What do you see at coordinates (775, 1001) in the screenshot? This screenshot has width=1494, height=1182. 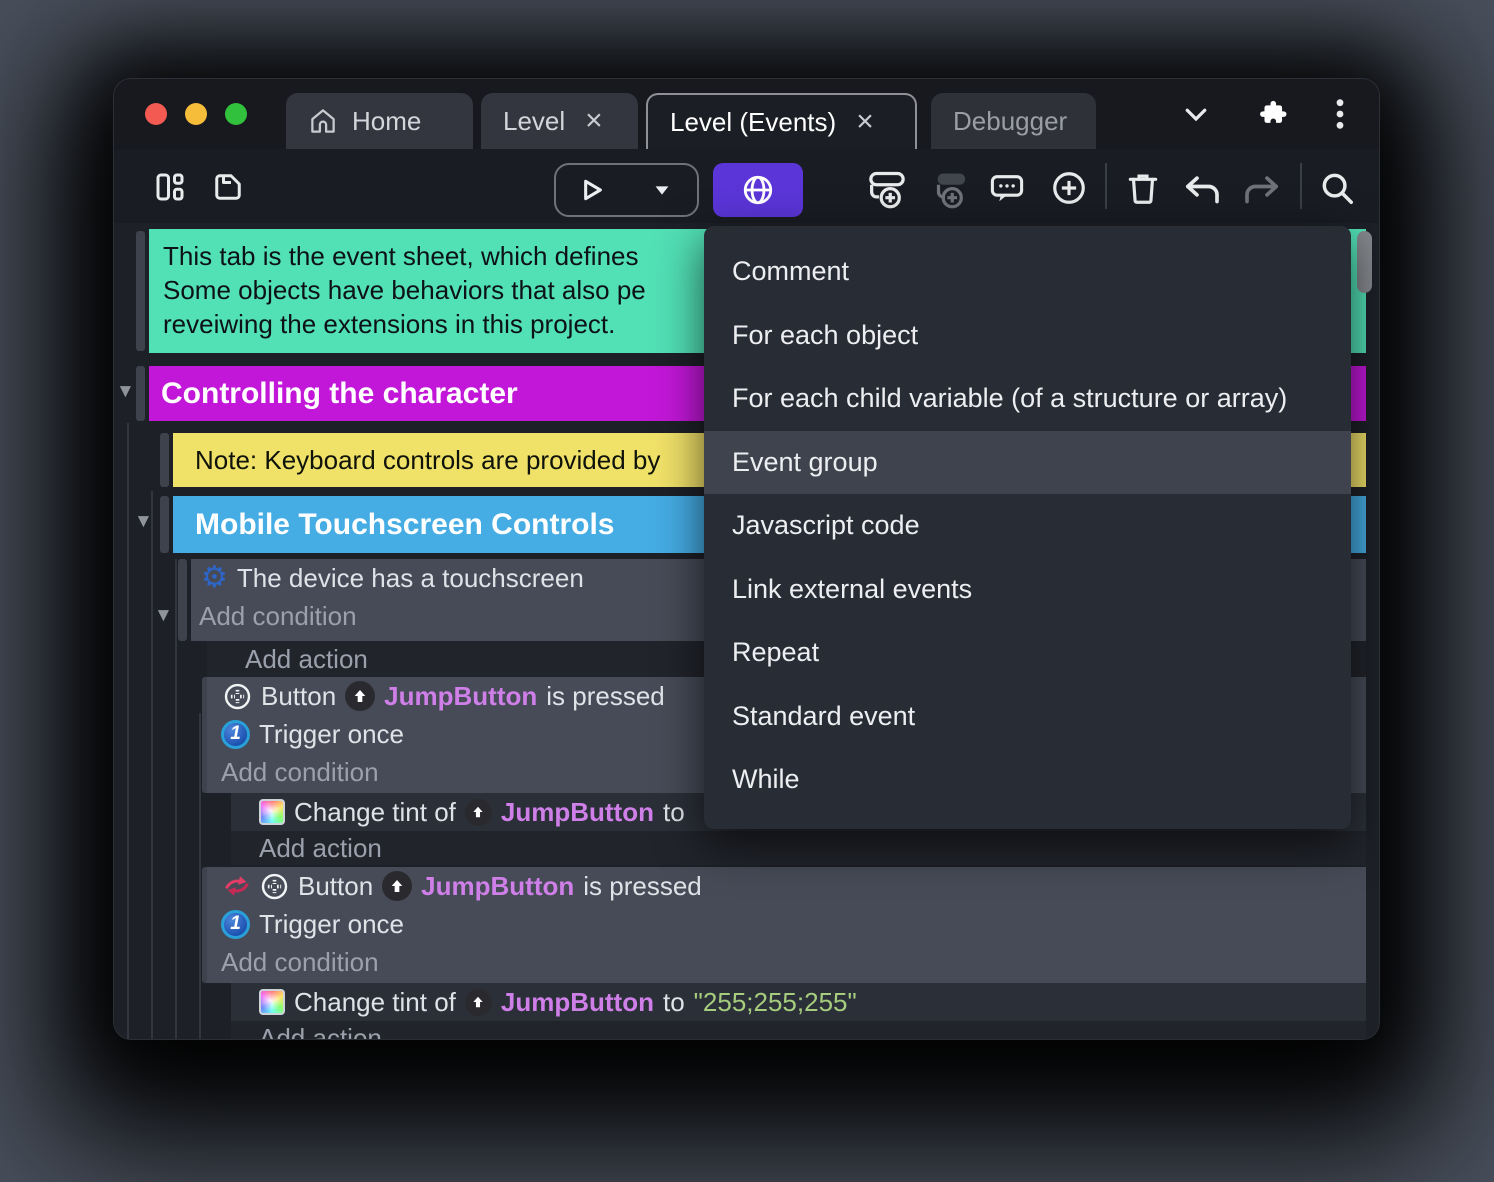 I see `tint-value-string: "255;255;255"` at bounding box center [775, 1001].